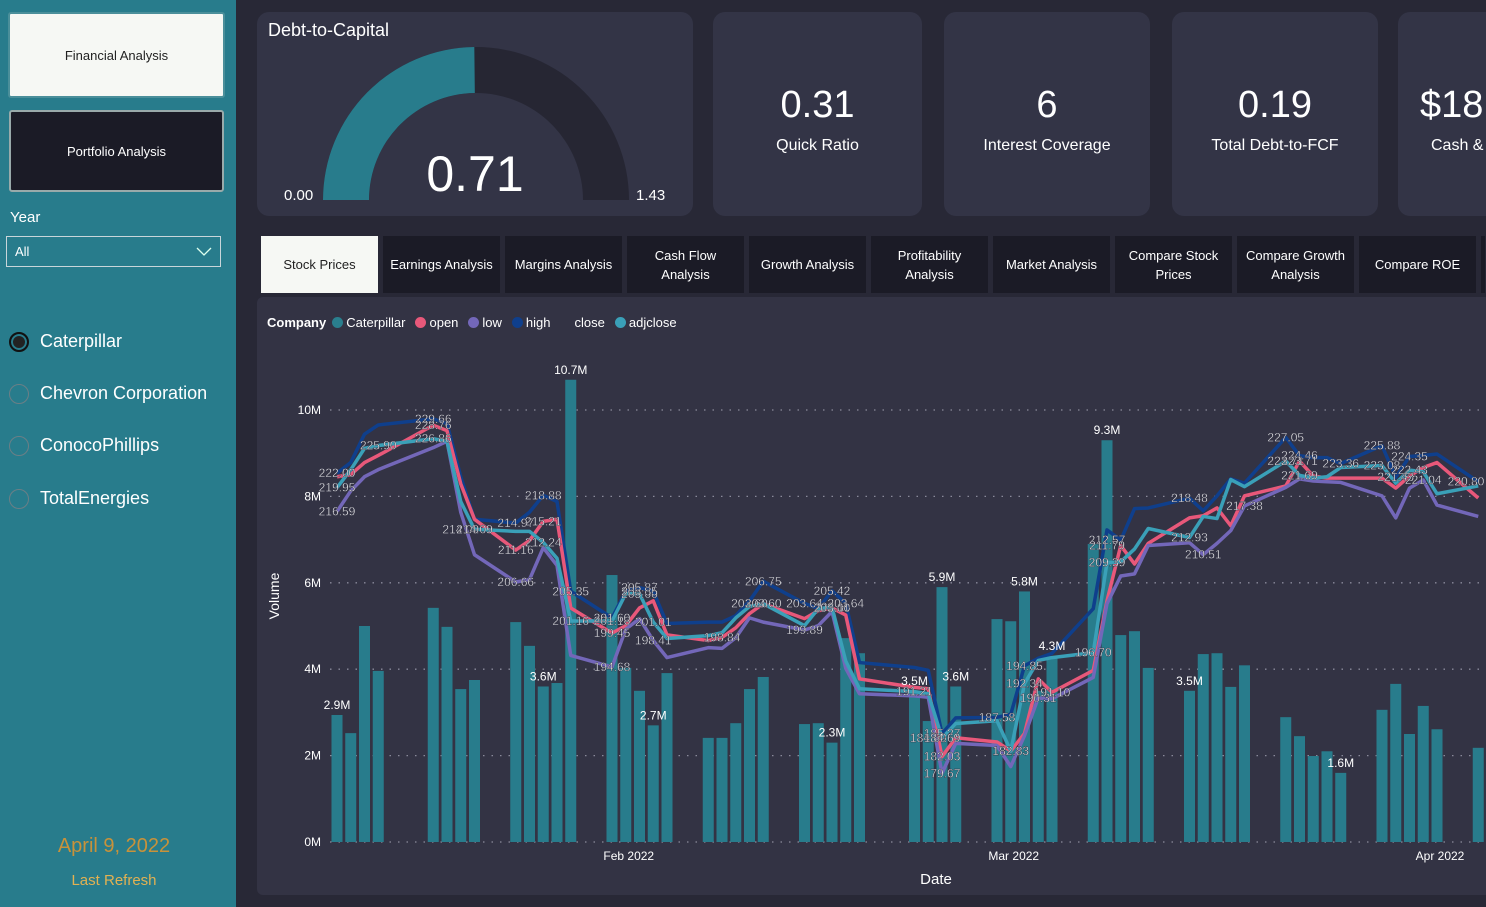 This screenshot has width=1486, height=907. Describe the element at coordinates (1417, 264) in the screenshot. I see `tab-compare-roe: Compare ROE` at that location.